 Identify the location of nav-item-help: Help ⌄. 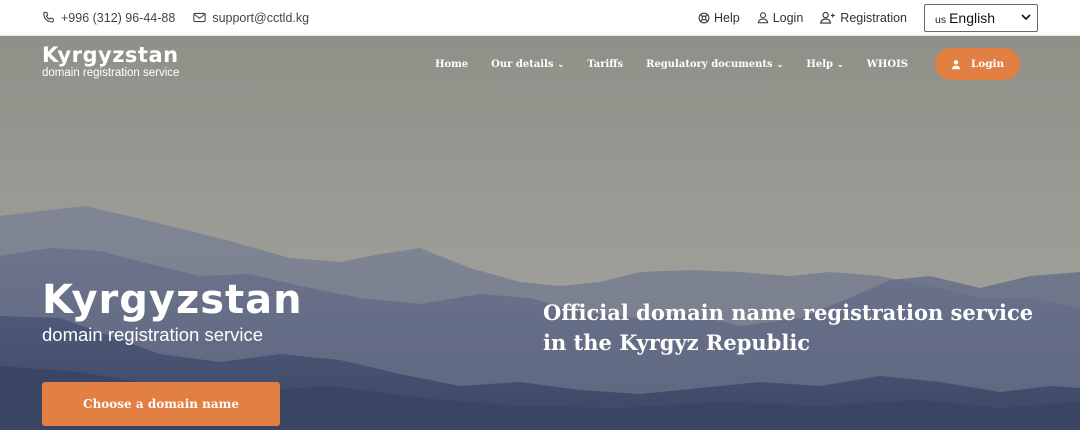
(824, 64).